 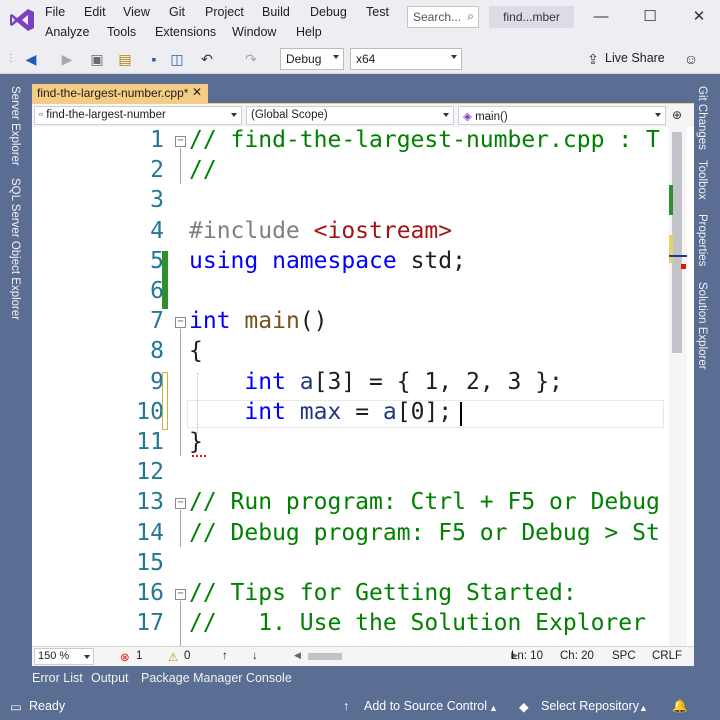 What do you see at coordinates (139, 656) in the screenshot?
I see `error-count: 1` at bounding box center [139, 656].